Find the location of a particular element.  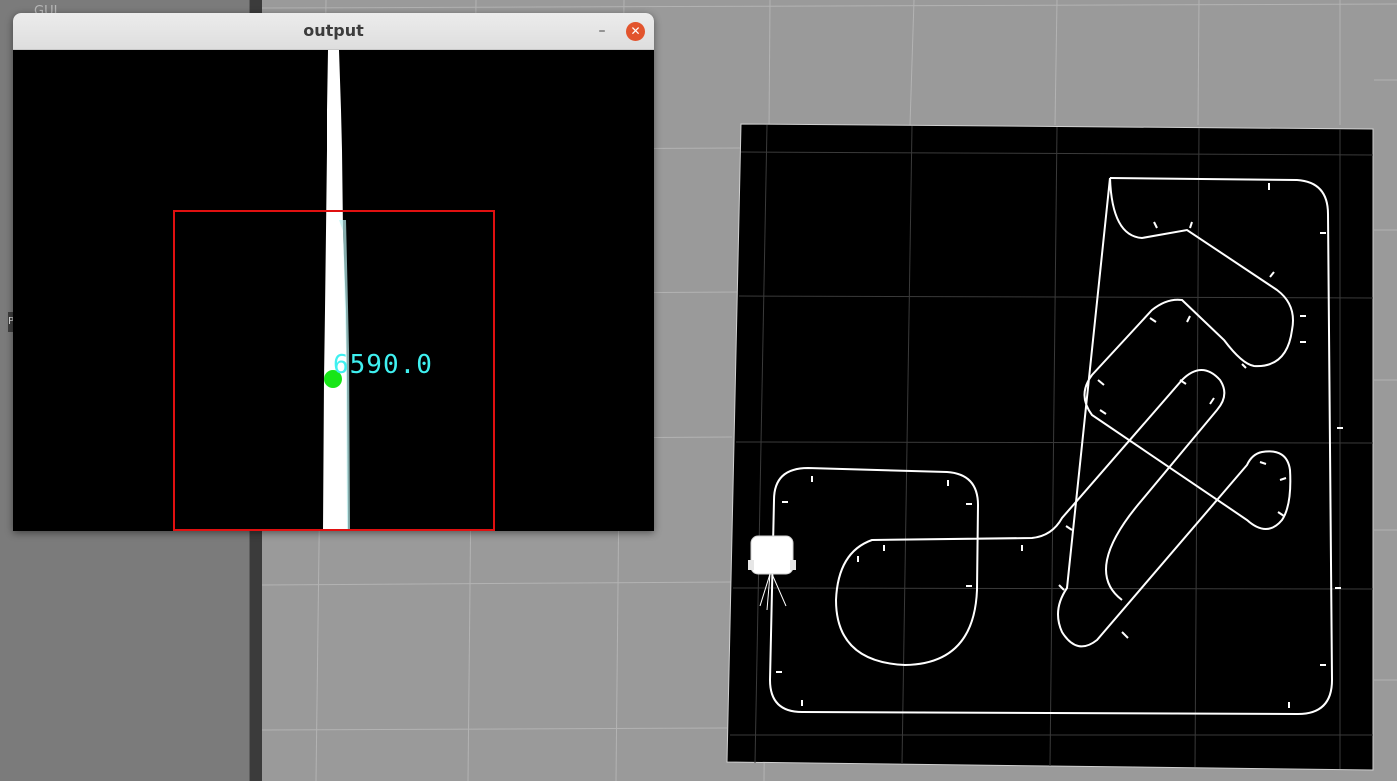

output-titlebar: output – ✕ is located at coordinates (333, 31).